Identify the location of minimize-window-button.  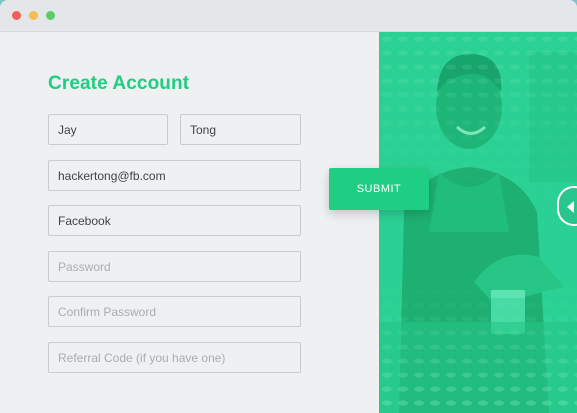
(33, 15).